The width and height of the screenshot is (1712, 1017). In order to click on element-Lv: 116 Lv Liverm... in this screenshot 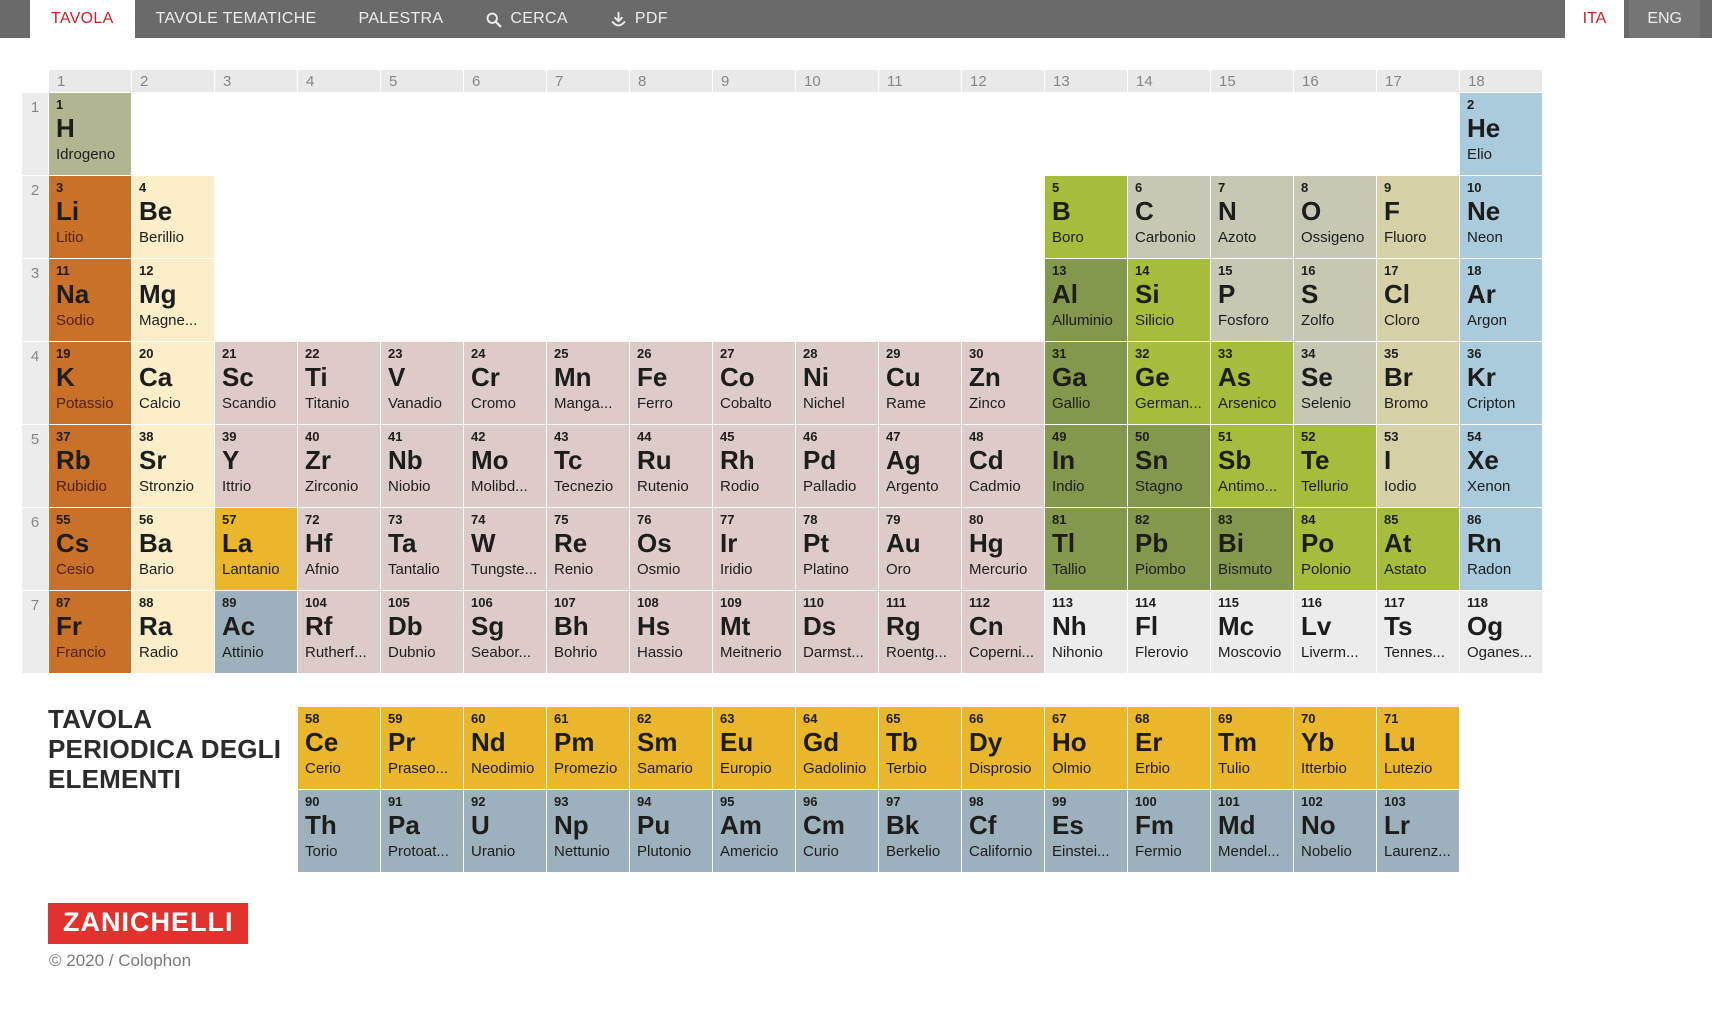, I will do `click(1335, 632)`.